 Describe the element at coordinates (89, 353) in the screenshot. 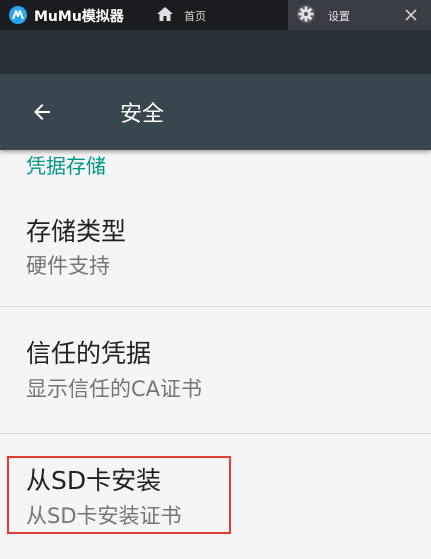

I see `pref-title: 信任的凭据` at that location.